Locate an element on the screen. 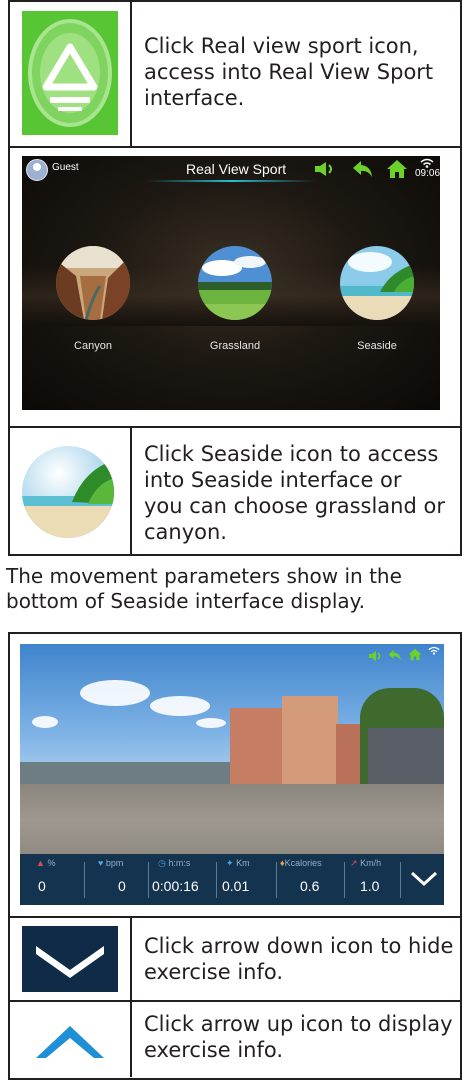 This screenshot has height=1080, width=466. stat-heart-rate: ♥ bpm 0 is located at coordinates (112, 876).